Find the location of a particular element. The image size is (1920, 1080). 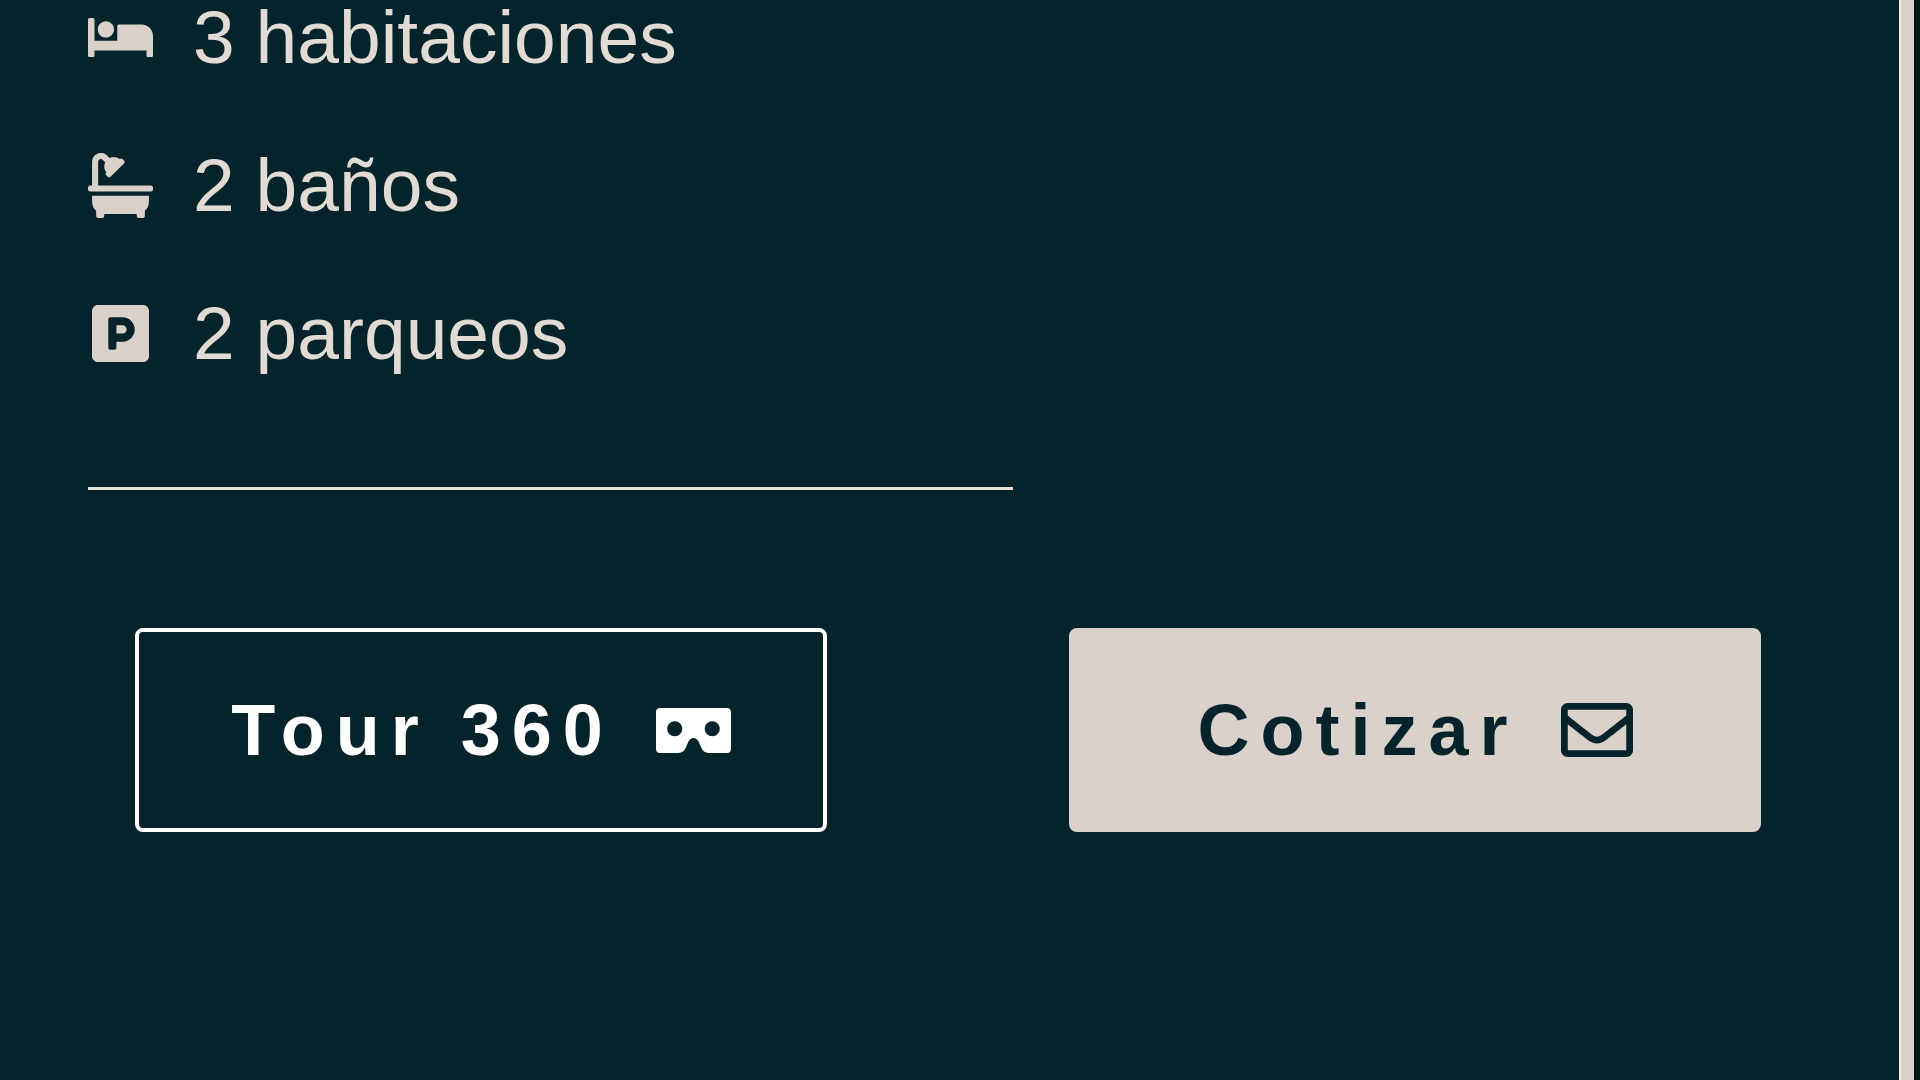

feature-label: 3 habitaciones is located at coordinates (435, 37).